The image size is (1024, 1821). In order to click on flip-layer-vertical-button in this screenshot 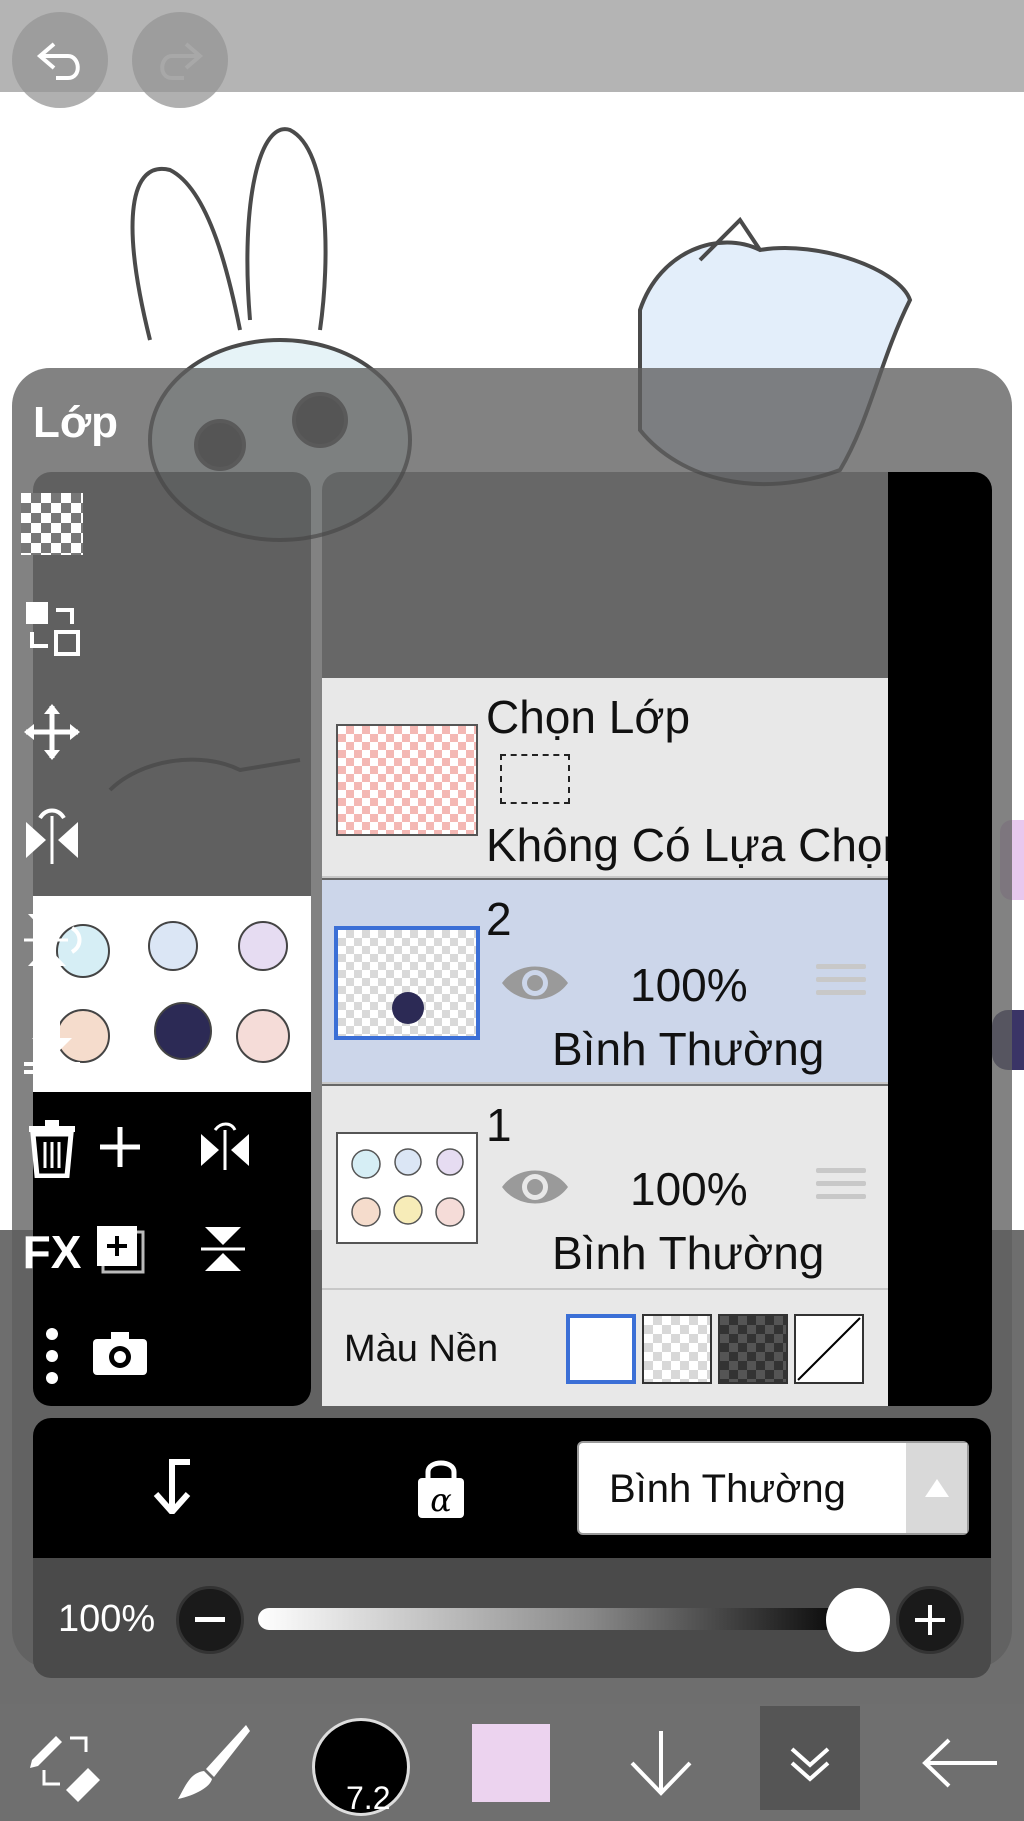, I will do `click(225, 1249)`.